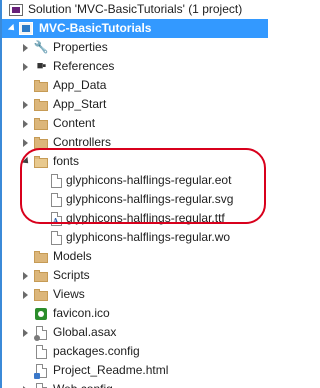 The image size is (320, 388). I want to click on tree-item-controllers: Controllers, so click(135, 142).